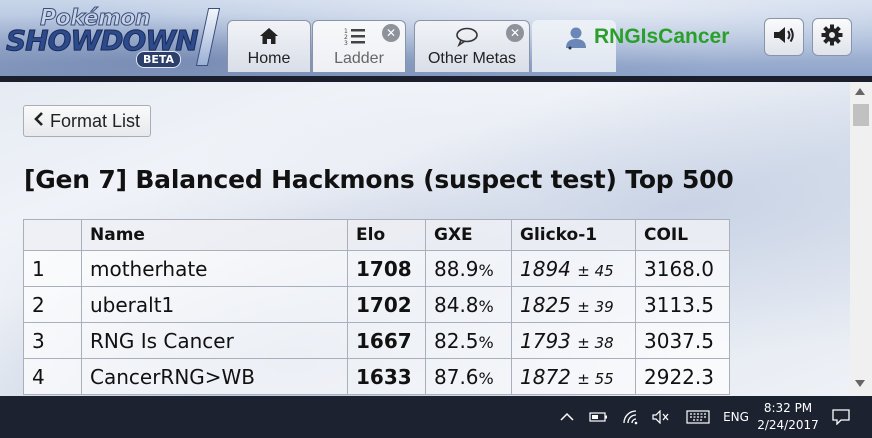  I want to click on gxe-cell: 87.6%, so click(468, 376).